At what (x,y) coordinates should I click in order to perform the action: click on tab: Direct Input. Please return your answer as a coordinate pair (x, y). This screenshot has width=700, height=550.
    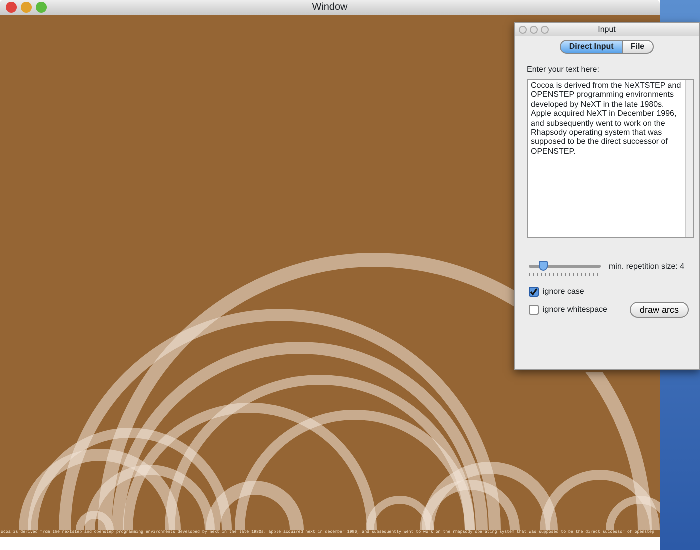
    Looking at the image, I should click on (591, 47).